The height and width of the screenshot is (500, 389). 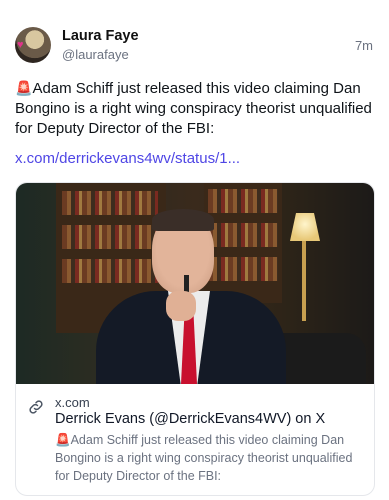 What do you see at coordinates (364, 45) in the screenshot?
I see `post-time: 7m` at bounding box center [364, 45].